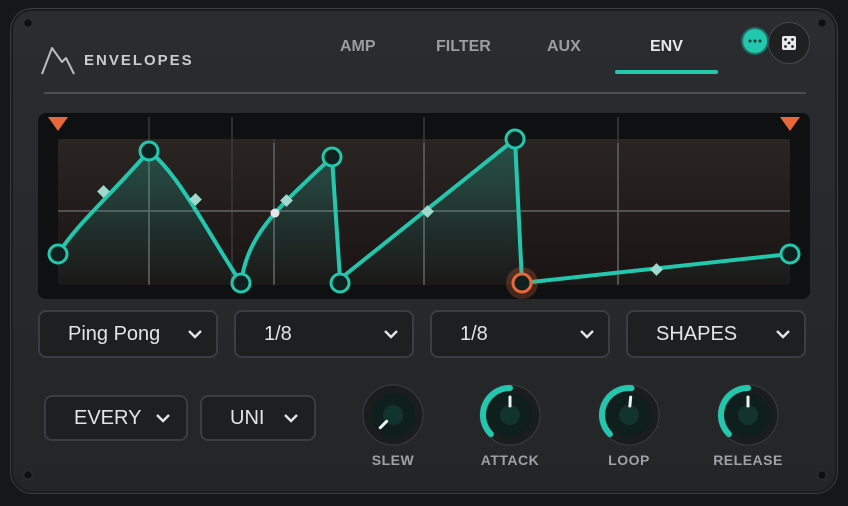  I want to click on ellipsis-icon, so click(755, 41).